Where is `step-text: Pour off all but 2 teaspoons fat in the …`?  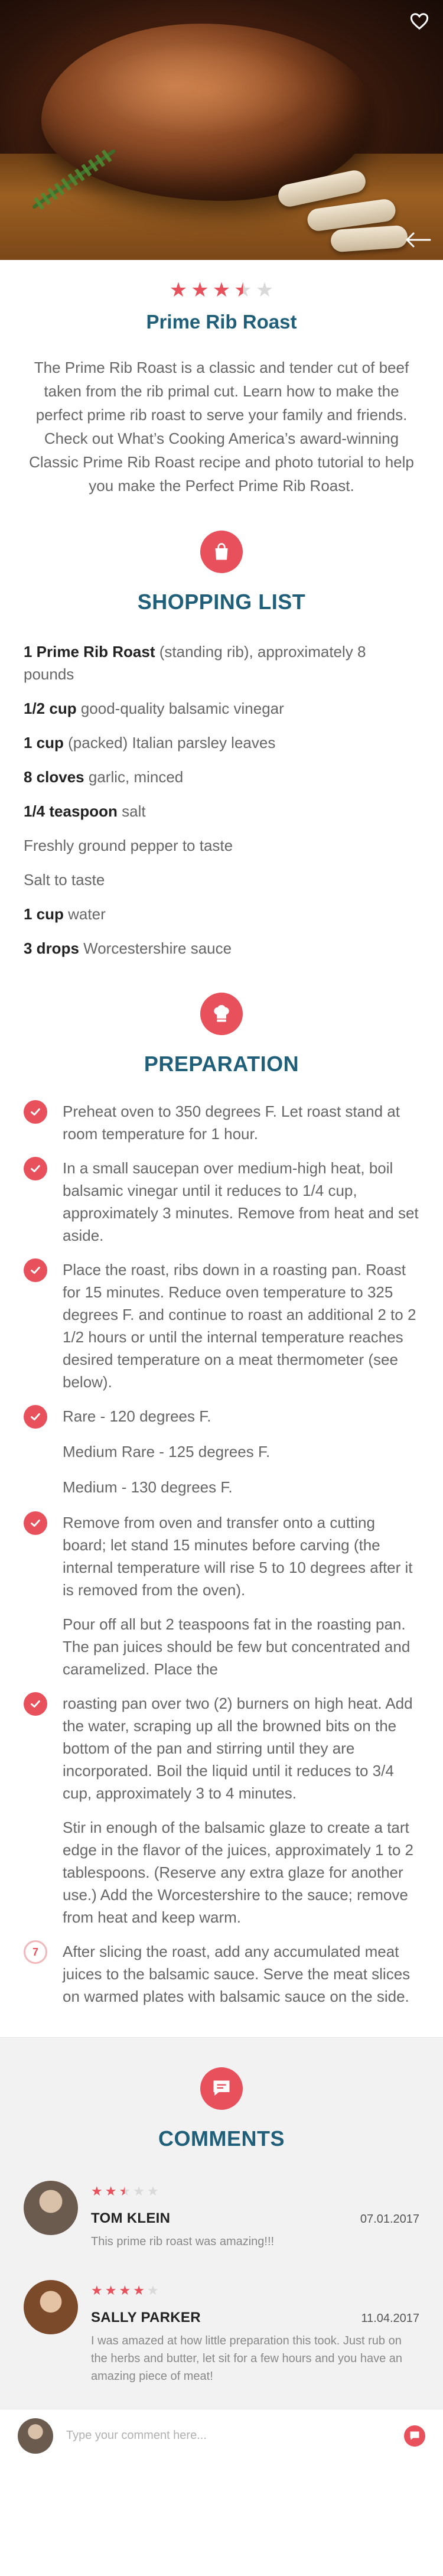 step-text: Pour off all but 2 teaspoons fat in the … is located at coordinates (237, 1646).